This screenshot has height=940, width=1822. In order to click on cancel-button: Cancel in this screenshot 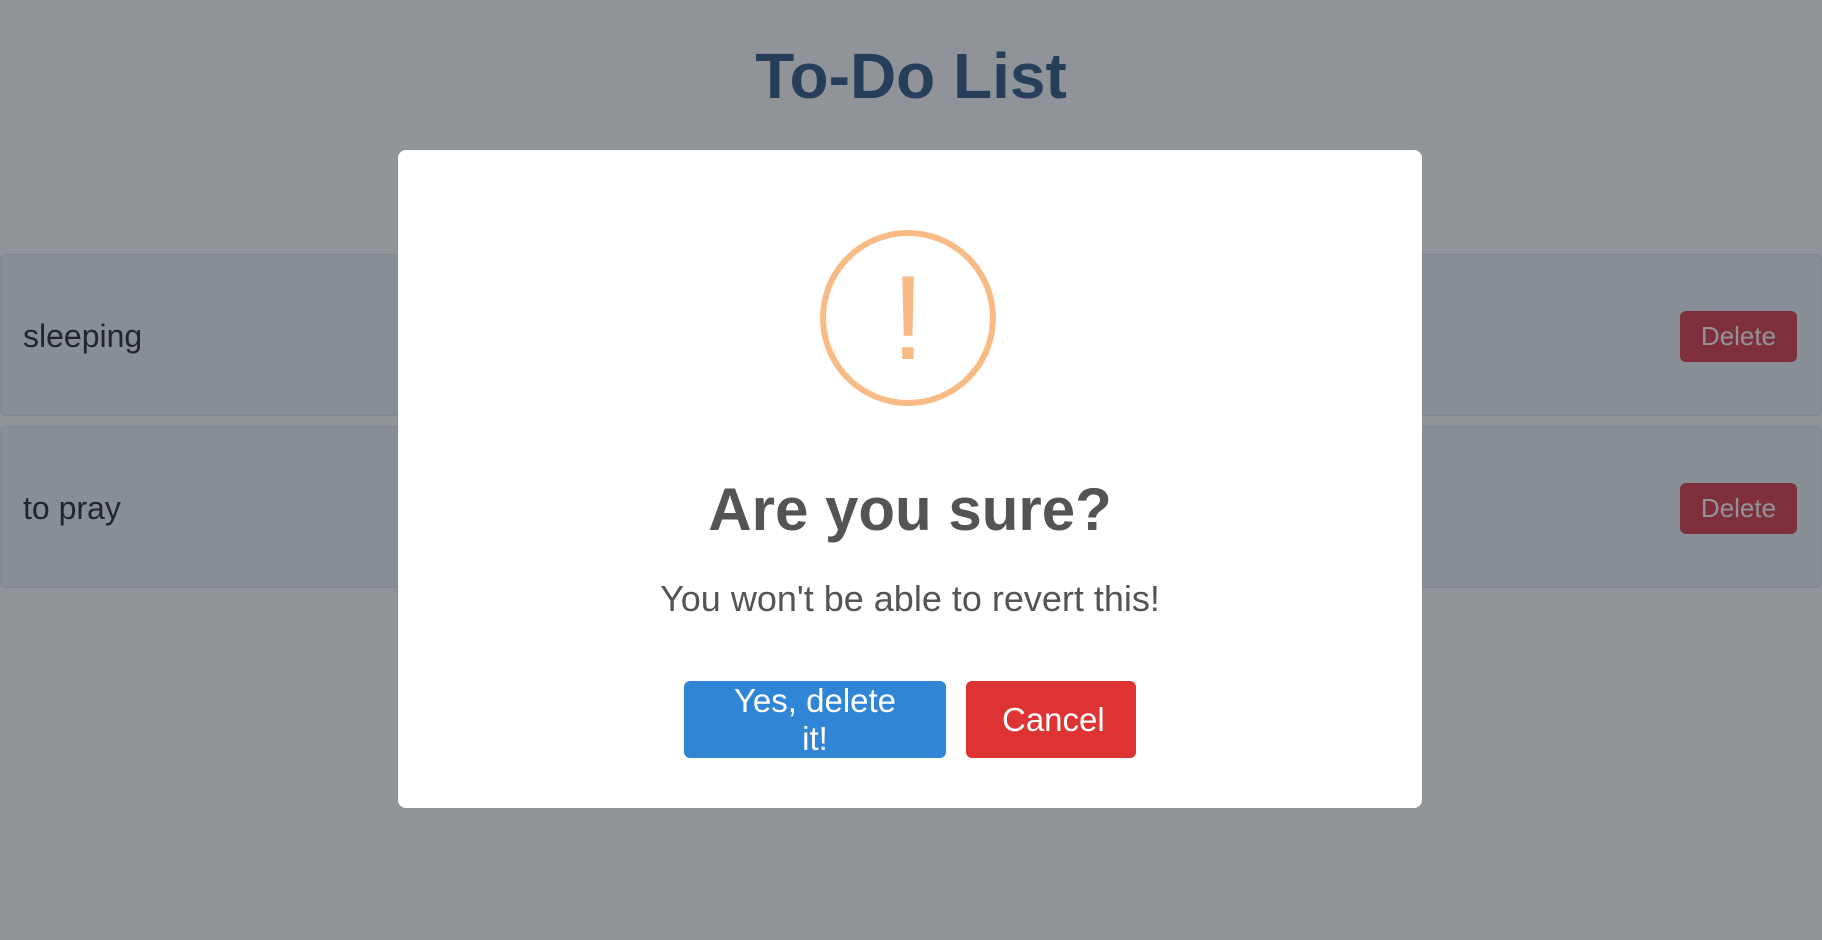, I will do `click(1051, 719)`.